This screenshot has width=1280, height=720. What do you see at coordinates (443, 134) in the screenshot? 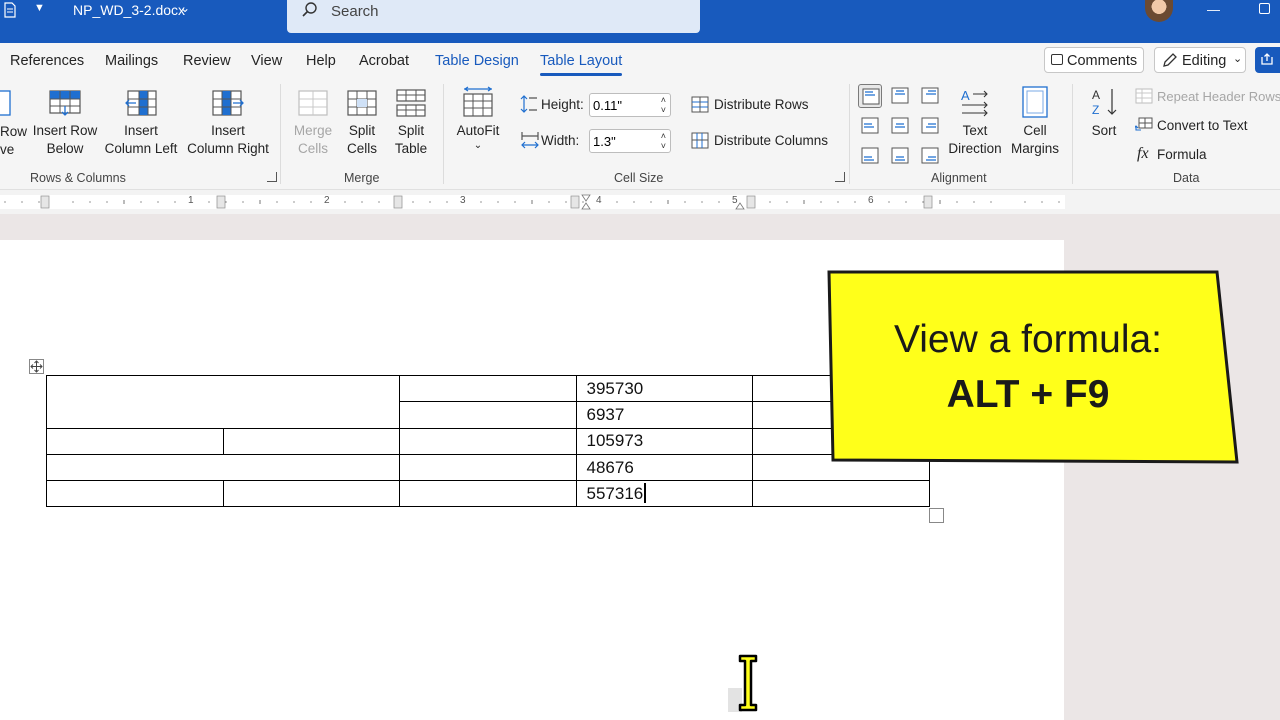
I see `group-separator` at bounding box center [443, 134].